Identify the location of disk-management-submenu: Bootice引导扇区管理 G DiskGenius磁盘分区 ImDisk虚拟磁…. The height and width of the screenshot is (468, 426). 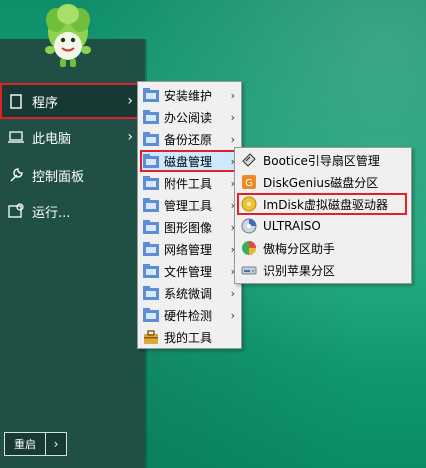
(323, 215).